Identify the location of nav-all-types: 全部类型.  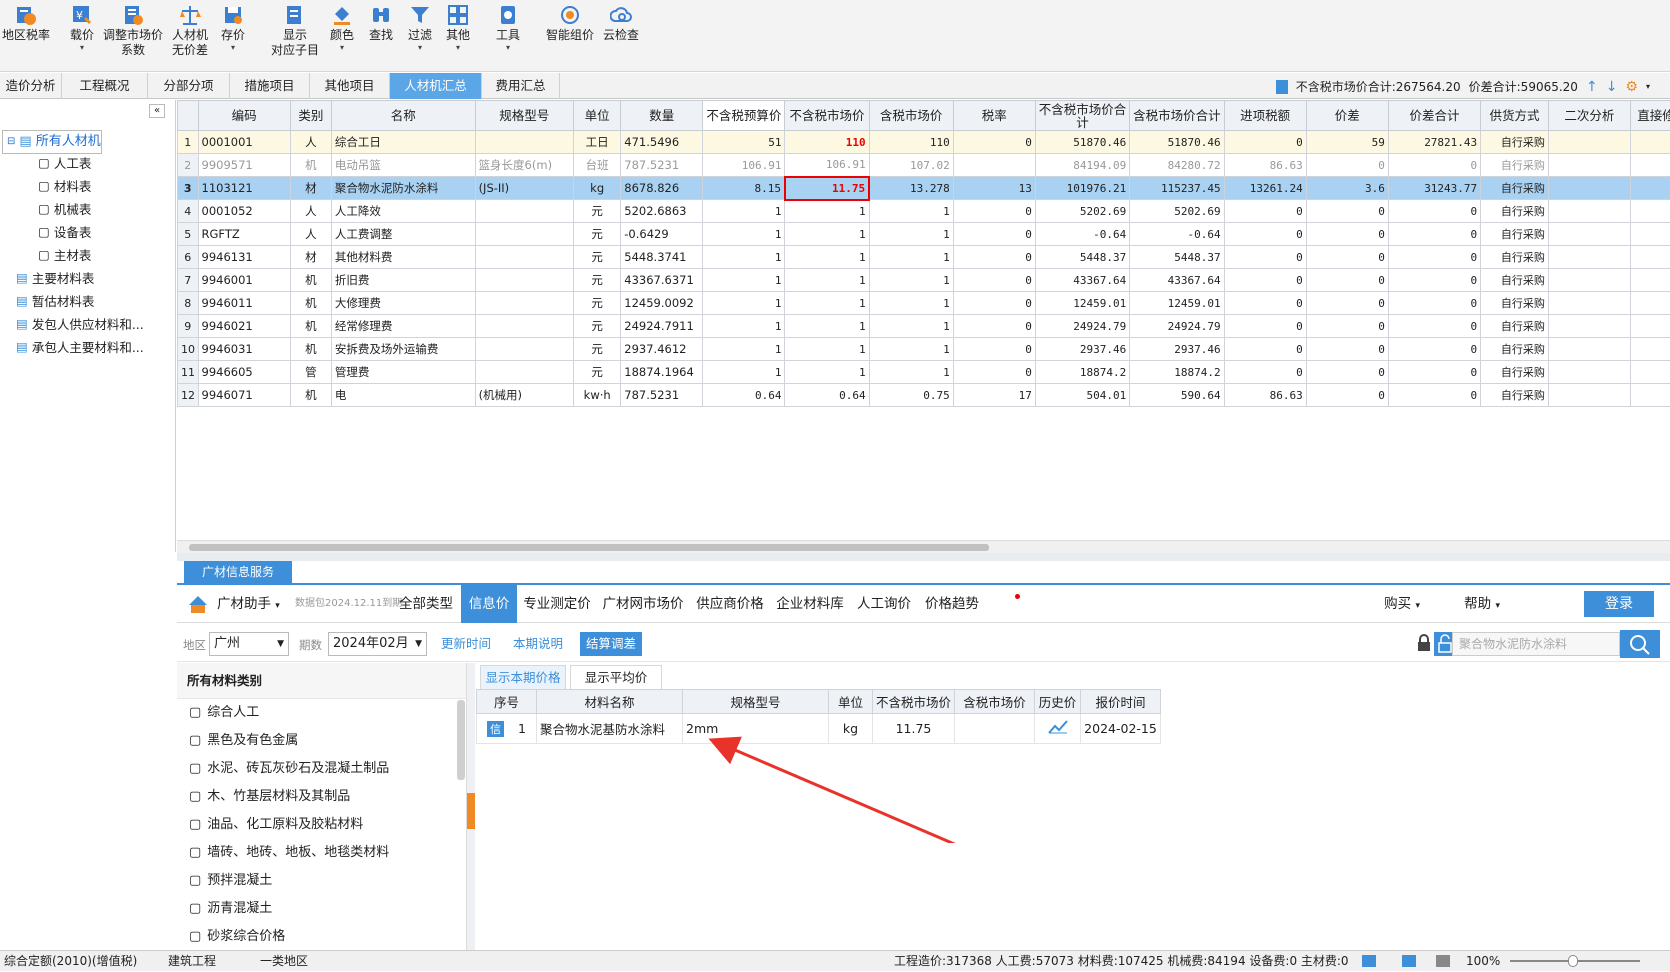
(426, 604).